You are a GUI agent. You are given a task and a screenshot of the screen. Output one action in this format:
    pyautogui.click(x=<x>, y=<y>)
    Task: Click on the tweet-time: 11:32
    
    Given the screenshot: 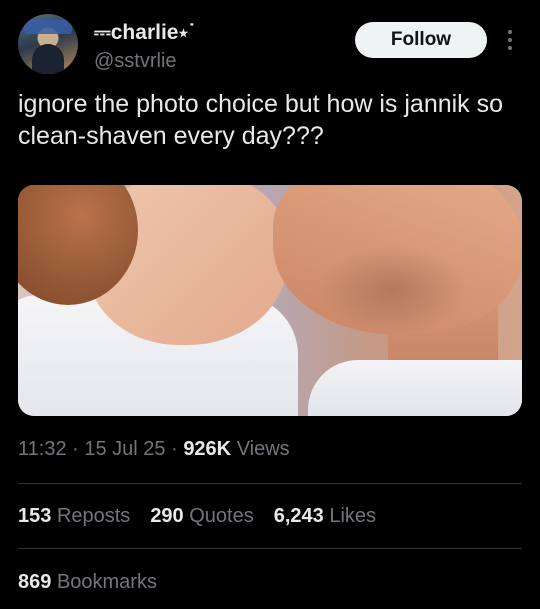 What is the action you would take?
    pyautogui.click(x=42, y=449)
    